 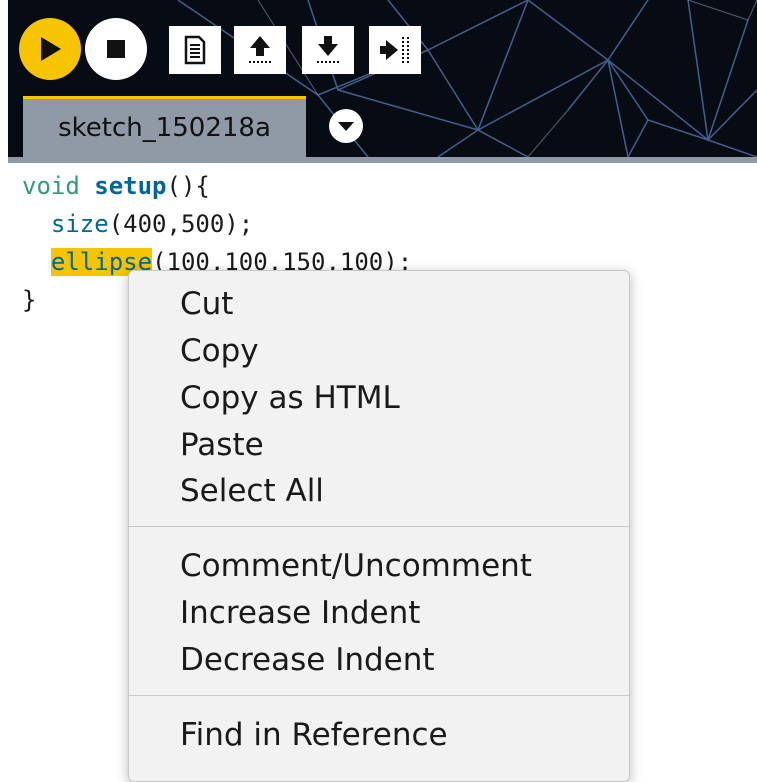 I want to click on chevron-down-icon, so click(x=346, y=126).